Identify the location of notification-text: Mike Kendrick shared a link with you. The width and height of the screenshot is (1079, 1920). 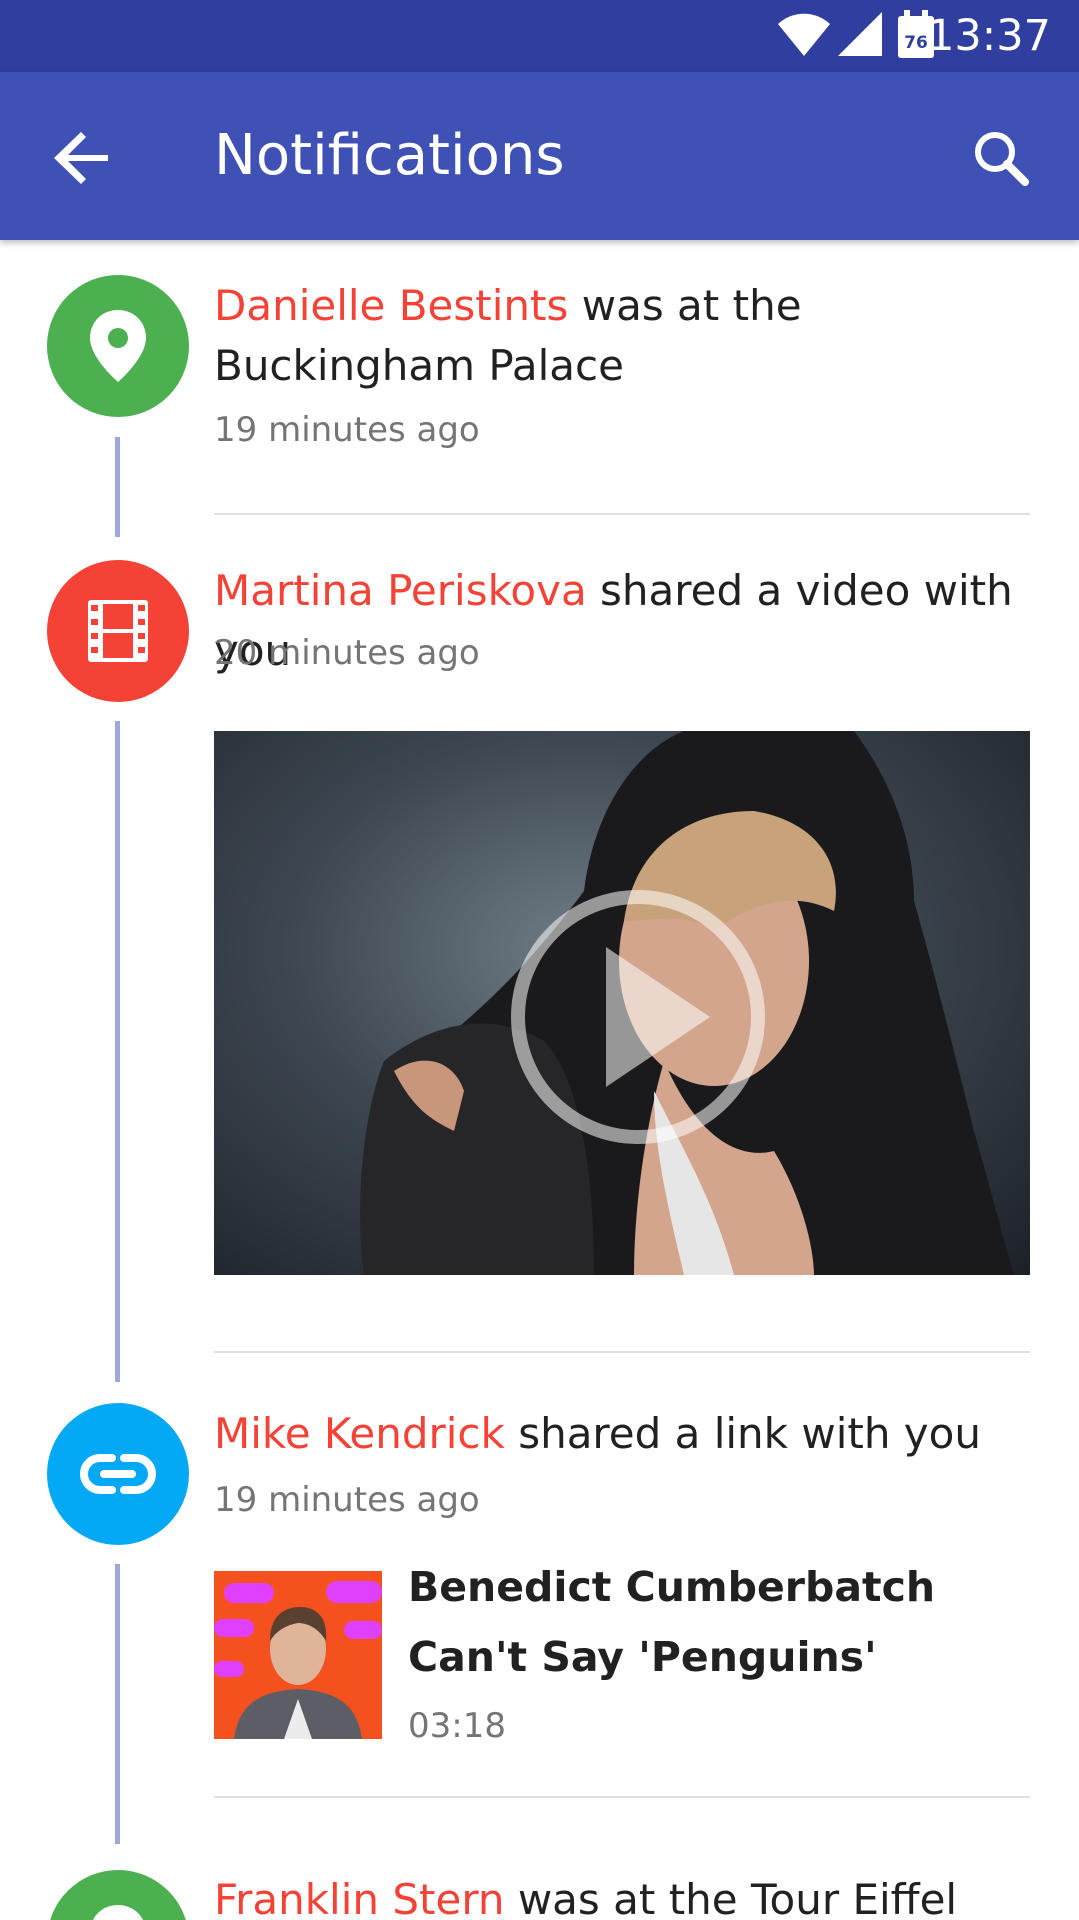
(629, 1434).